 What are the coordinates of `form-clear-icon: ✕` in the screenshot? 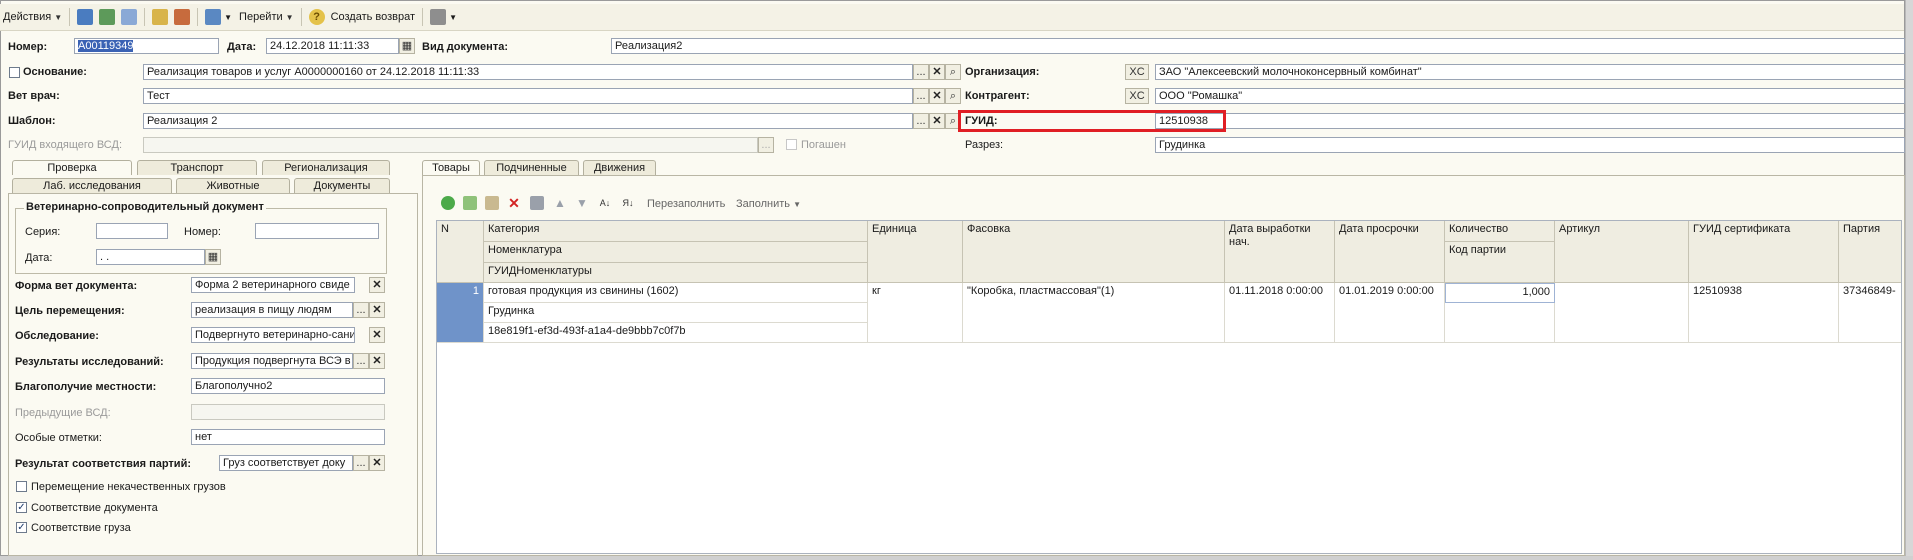 It's located at (377, 285).